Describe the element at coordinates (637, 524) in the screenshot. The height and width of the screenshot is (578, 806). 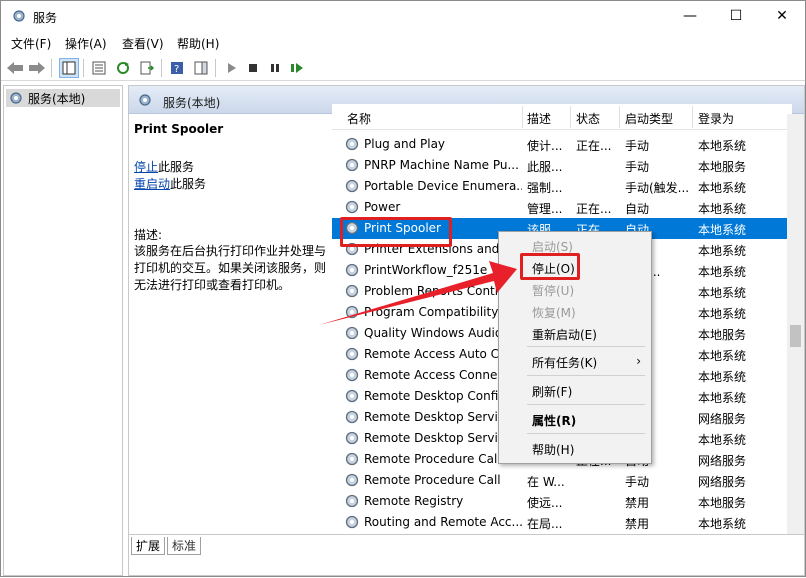
I see `cell-startup: 禁用` at that location.